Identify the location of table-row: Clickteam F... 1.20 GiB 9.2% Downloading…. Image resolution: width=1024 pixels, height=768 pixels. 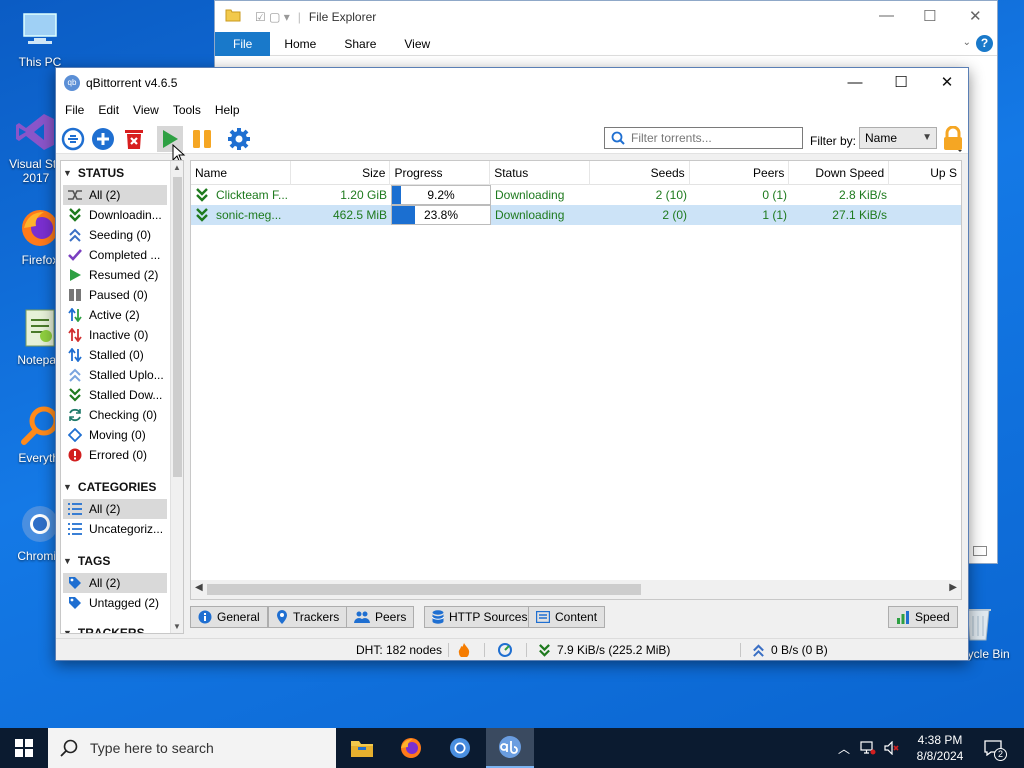
(576, 195).